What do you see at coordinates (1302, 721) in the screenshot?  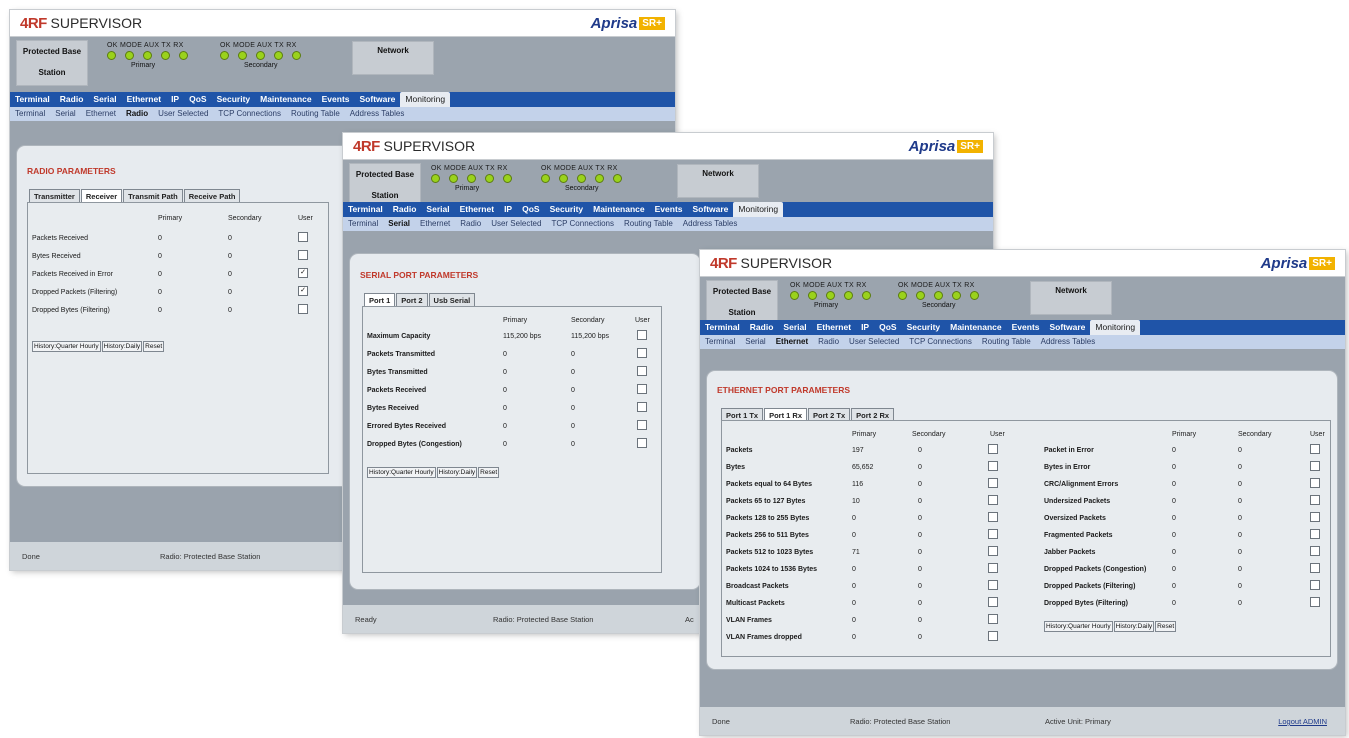 I see `logout-link: Logout ADMIN` at bounding box center [1302, 721].